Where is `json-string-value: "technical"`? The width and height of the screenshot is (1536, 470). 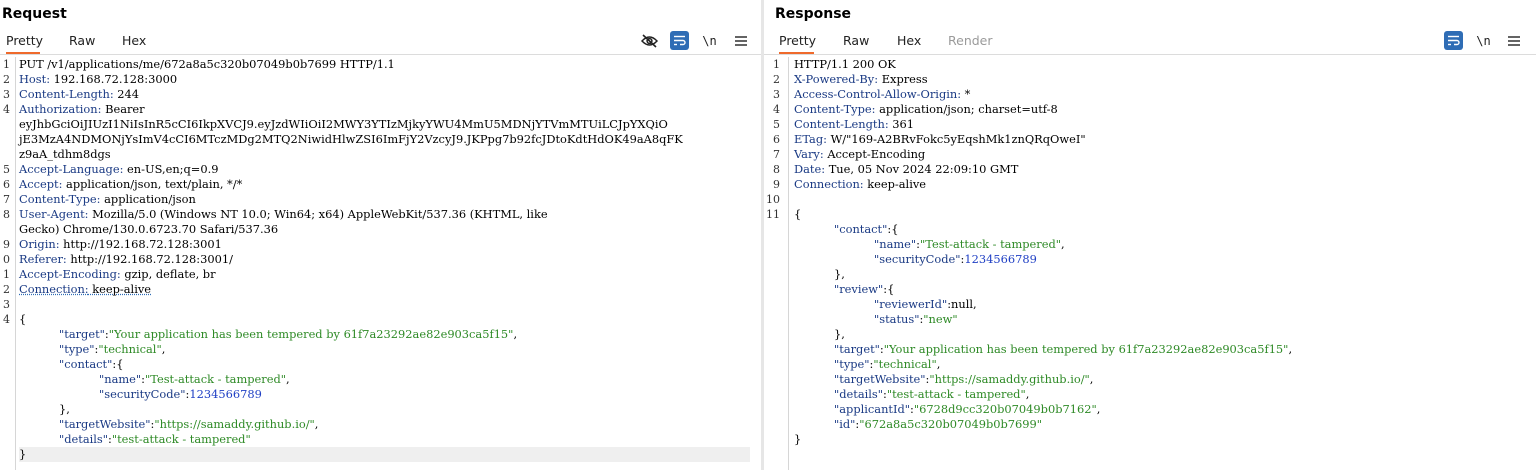 json-string-value: "technical" is located at coordinates (905, 364).